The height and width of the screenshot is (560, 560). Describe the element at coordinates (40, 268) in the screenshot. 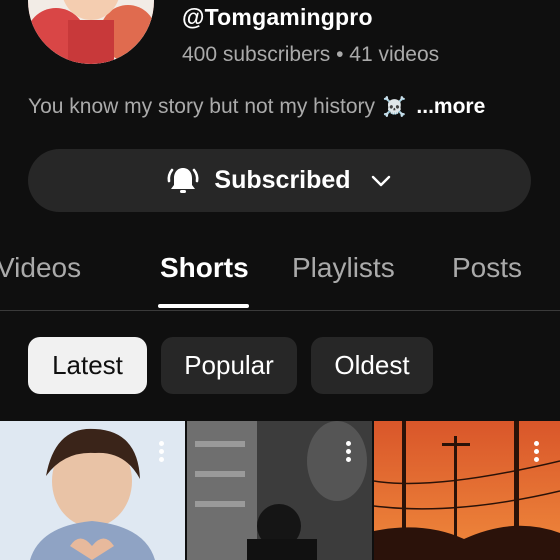

I see `tab-videos: Videos` at that location.